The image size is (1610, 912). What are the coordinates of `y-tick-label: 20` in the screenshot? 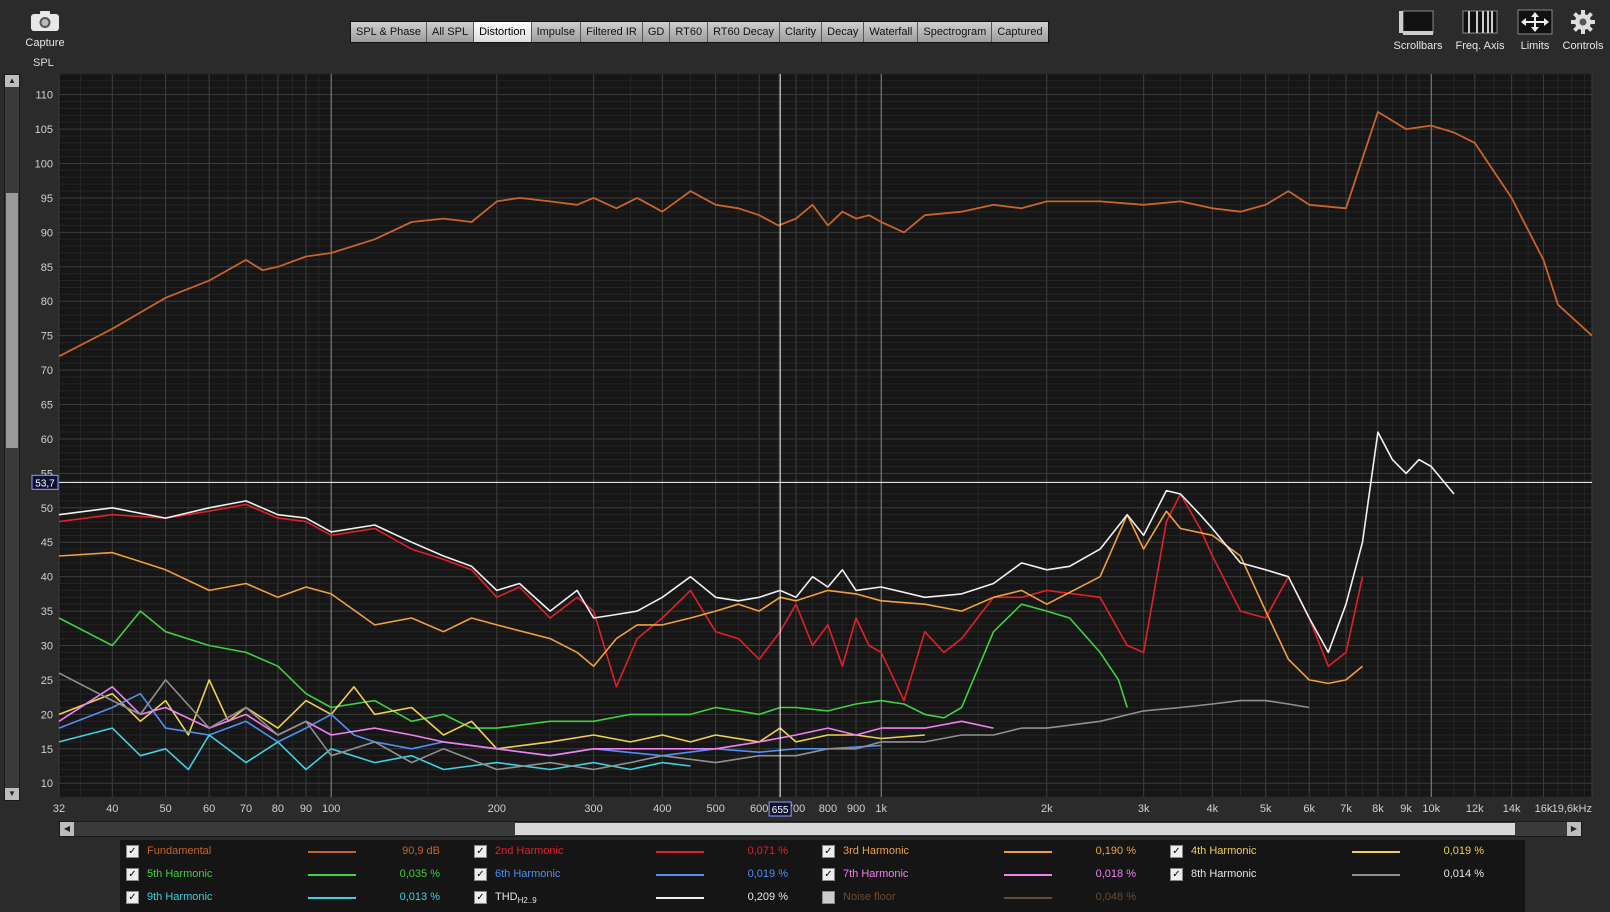 It's located at (47, 715).